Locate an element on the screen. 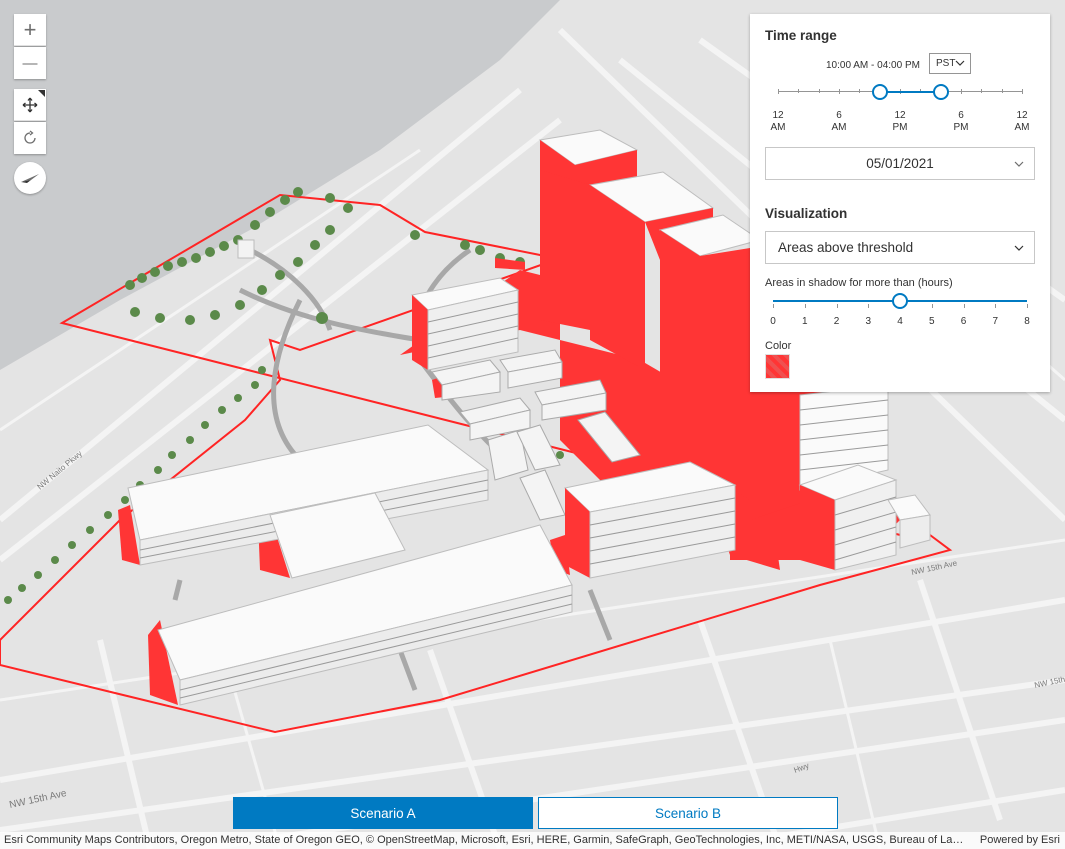  threshold-tick-label: 1 is located at coordinates (804, 321).